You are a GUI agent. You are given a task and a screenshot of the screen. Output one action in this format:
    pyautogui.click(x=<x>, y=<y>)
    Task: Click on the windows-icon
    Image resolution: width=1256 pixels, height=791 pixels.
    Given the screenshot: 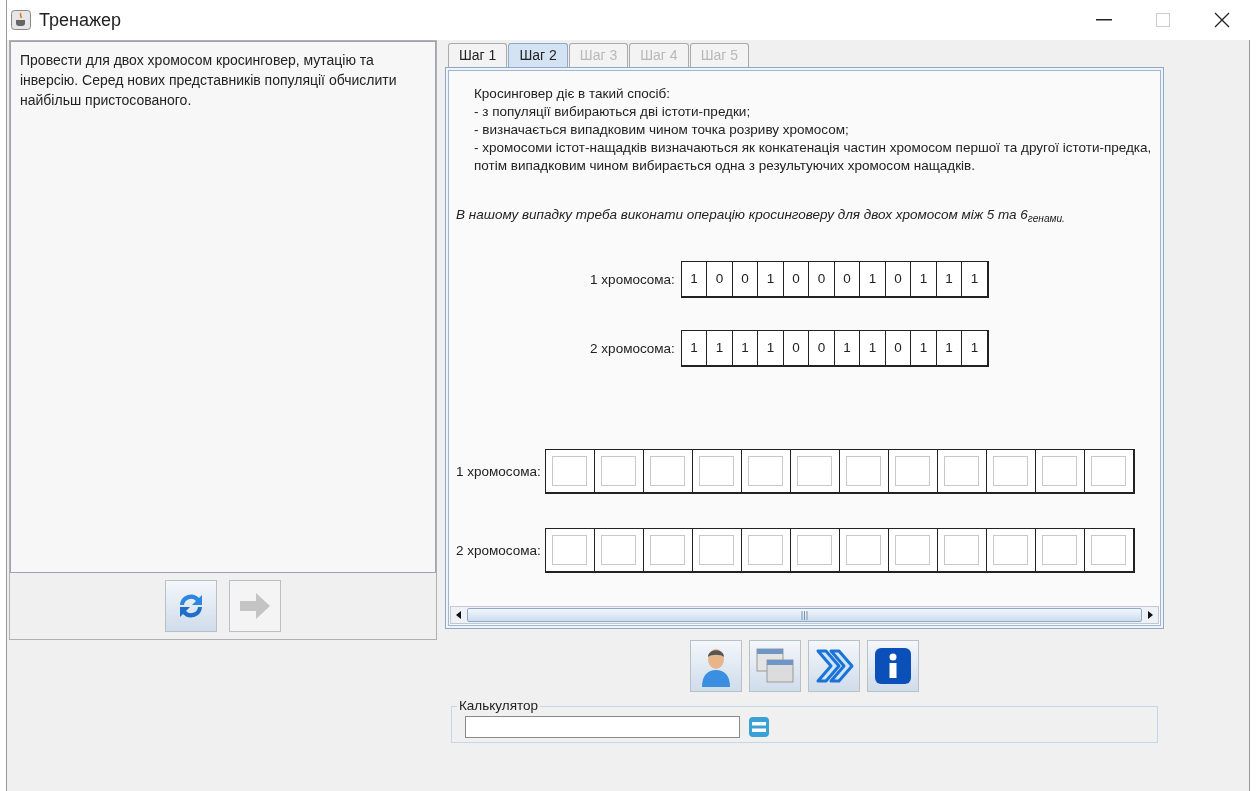 What is the action you would take?
    pyautogui.click(x=775, y=666)
    